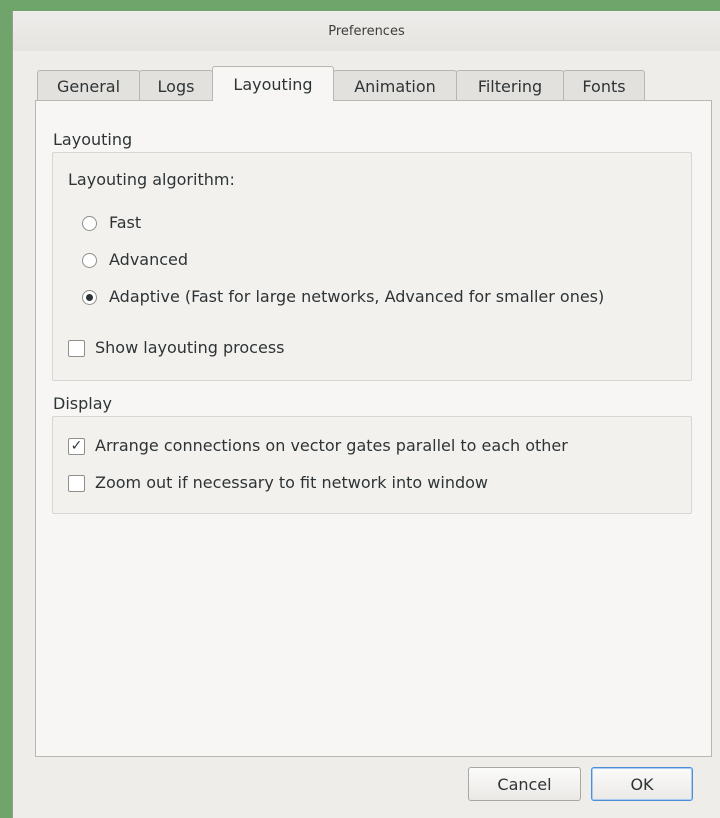  I want to click on tab-animation: Animation, so click(395, 85).